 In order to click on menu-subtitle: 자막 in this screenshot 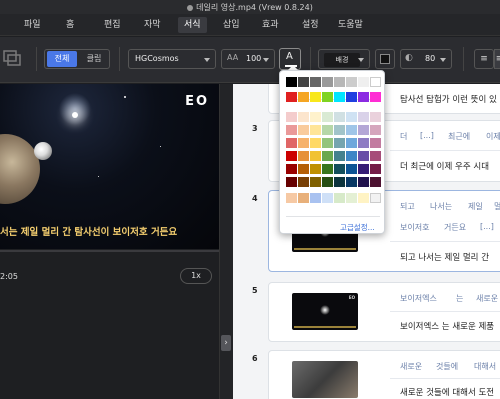, I will do `click(152, 25)`.